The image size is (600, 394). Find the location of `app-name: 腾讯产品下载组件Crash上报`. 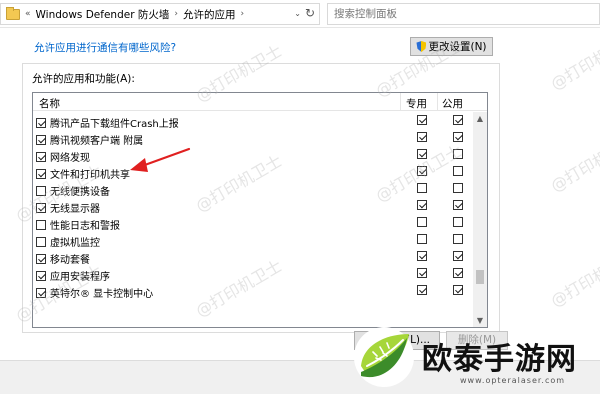

app-name: 腾讯产品下载组件Crash上报 is located at coordinates (114, 124).